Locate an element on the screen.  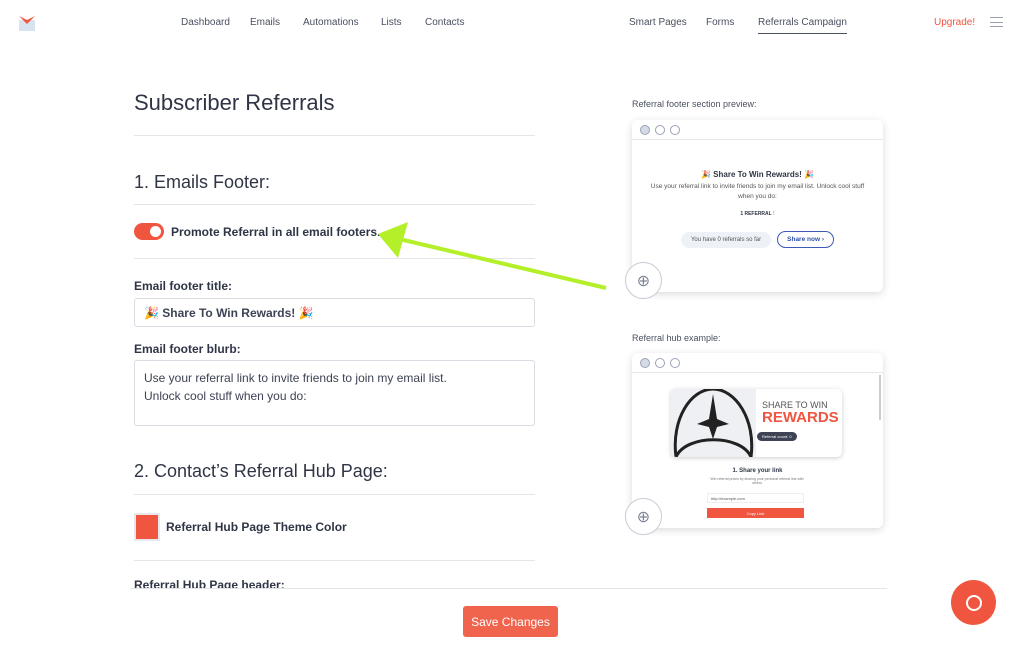
chat-support-button is located at coordinates (973, 602).